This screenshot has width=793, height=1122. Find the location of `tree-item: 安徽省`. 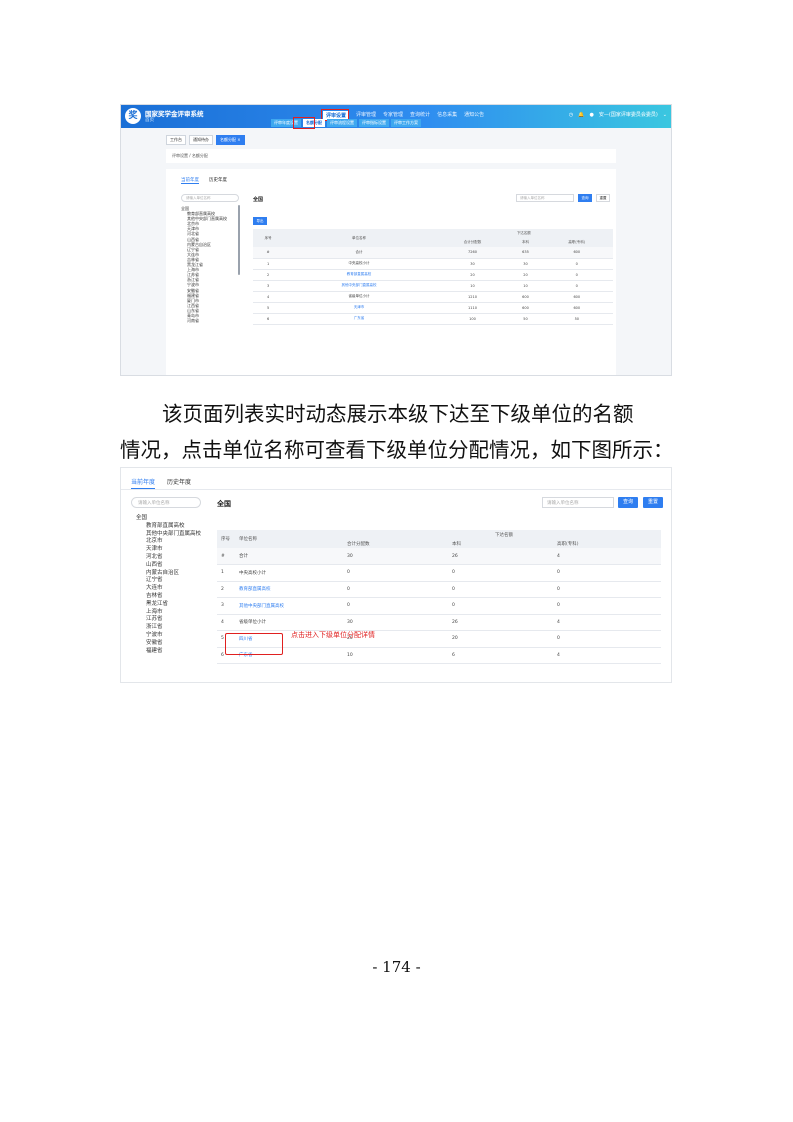

tree-item: 安徽省 is located at coordinates (166, 644).